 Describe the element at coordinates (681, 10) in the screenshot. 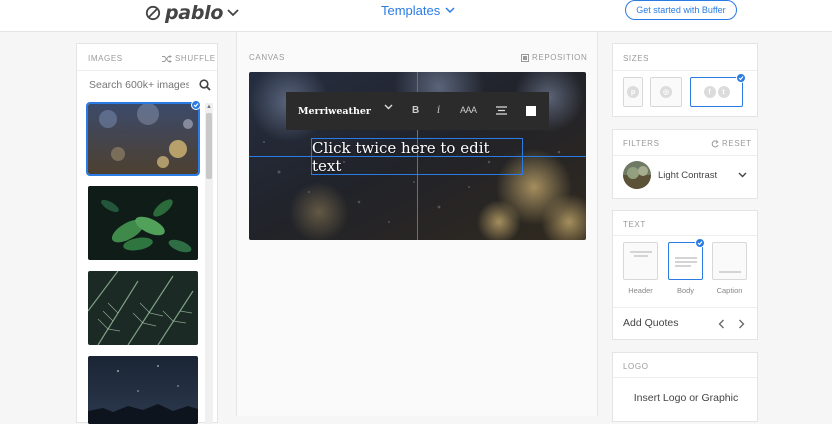

I see `get-started-button: Get started with Buffer` at that location.